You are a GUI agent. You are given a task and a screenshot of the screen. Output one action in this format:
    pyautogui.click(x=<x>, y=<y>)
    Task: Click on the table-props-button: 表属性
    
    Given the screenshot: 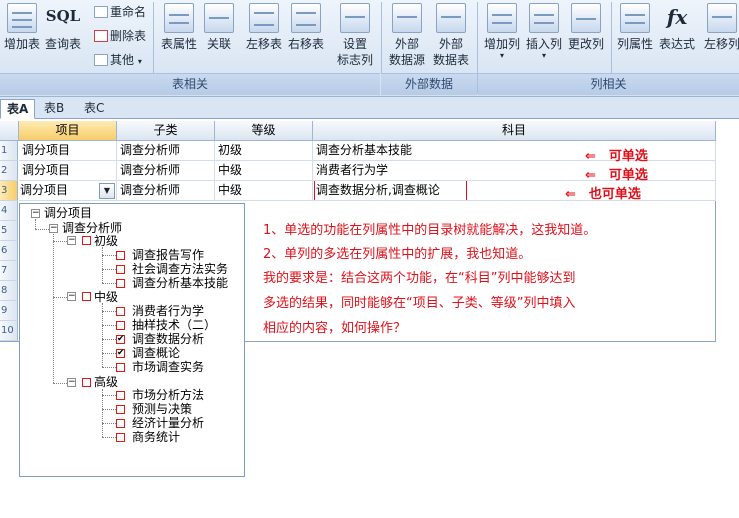 What is the action you would take?
    pyautogui.click(x=179, y=27)
    